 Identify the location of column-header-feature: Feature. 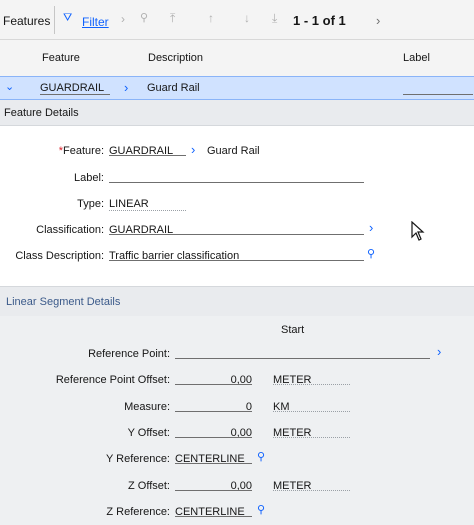
(61, 58).